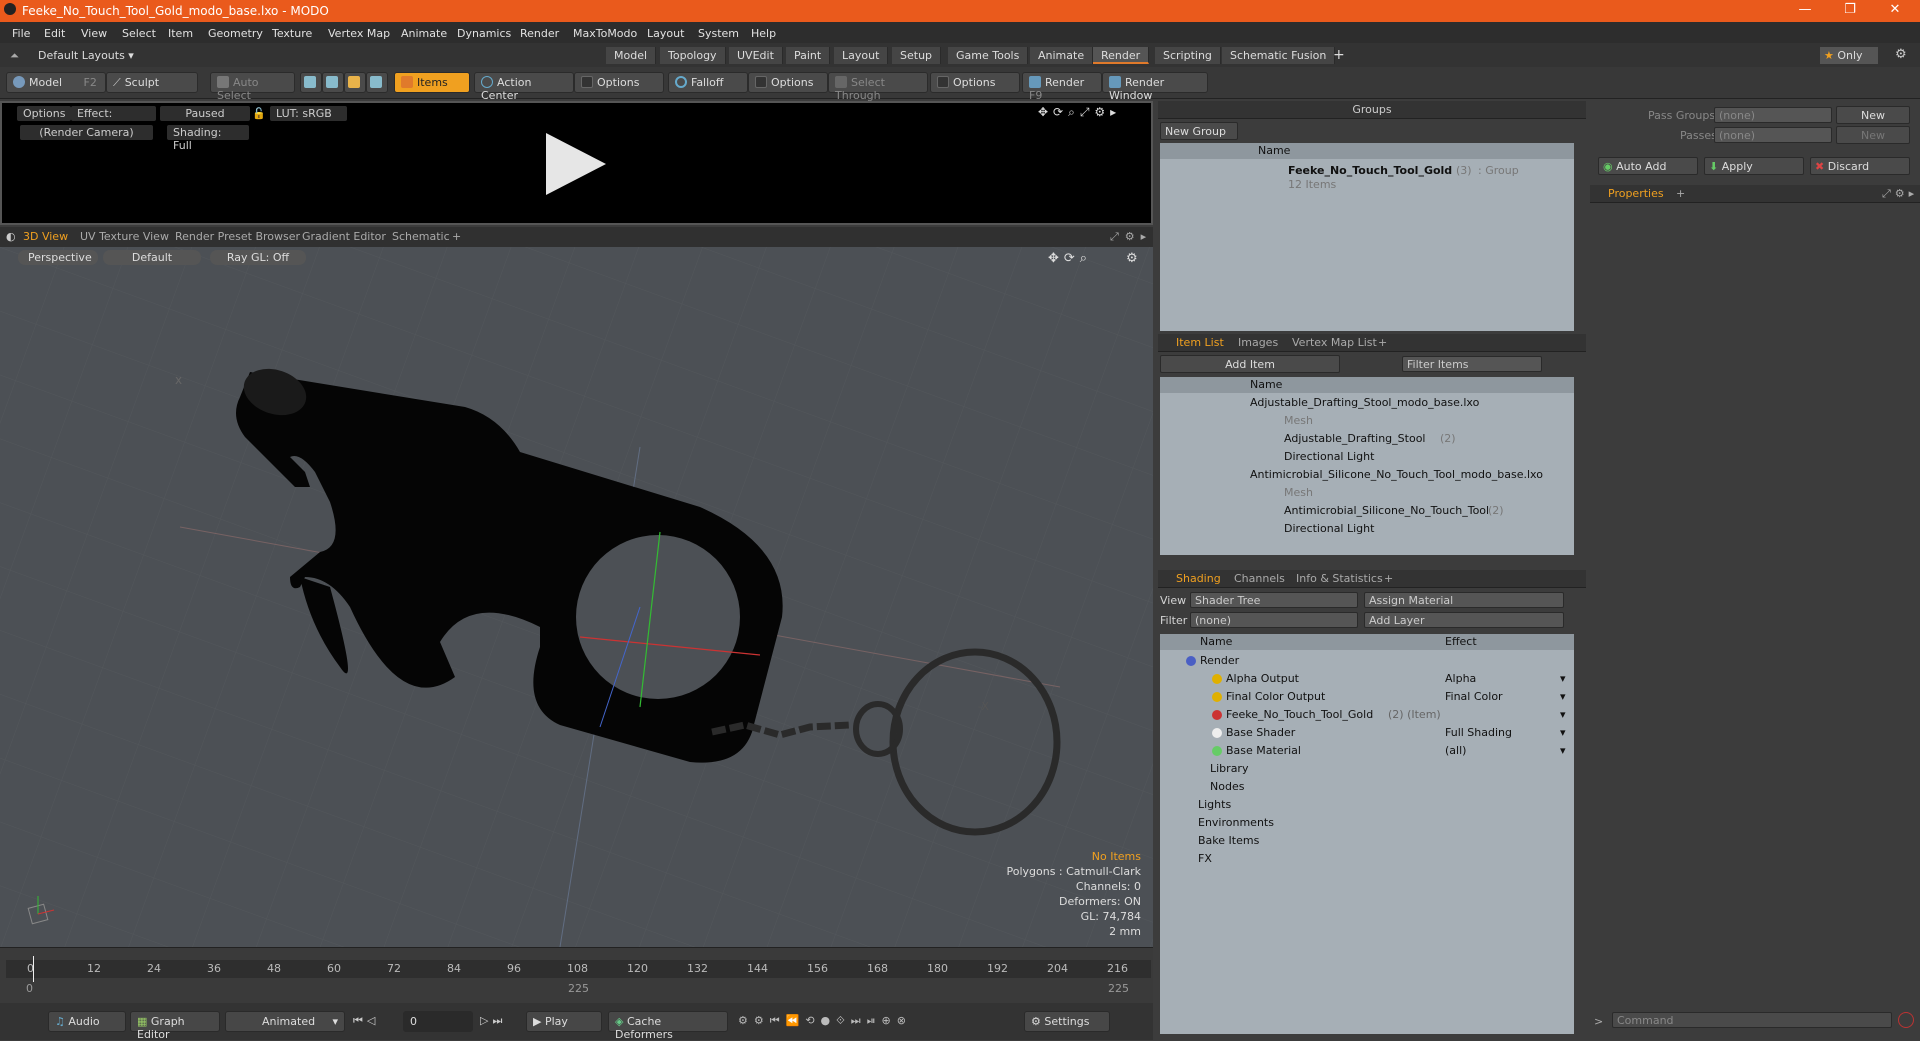 Image resolution: width=1920 pixels, height=1041 pixels. Describe the element at coordinates (763, 33) in the screenshot. I see `menu-help: Help` at that location.